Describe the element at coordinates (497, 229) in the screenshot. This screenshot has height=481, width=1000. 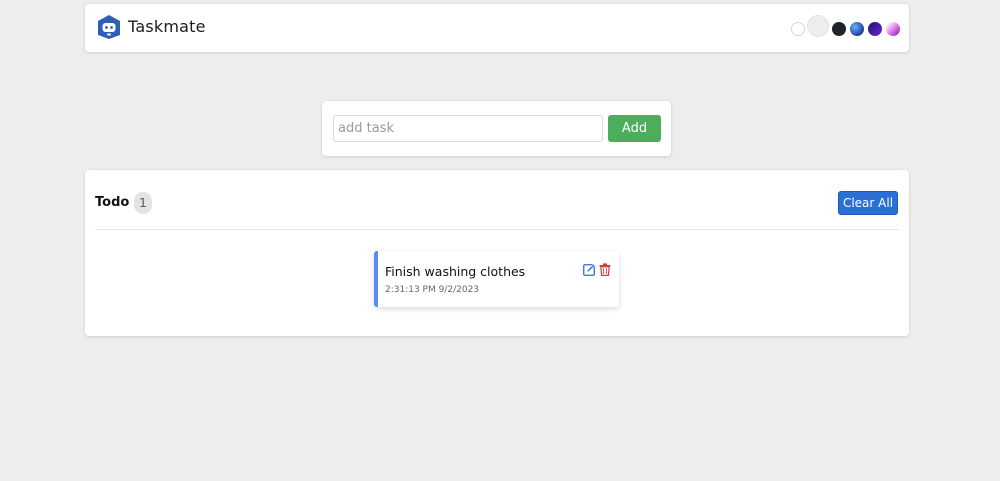
I see `divider` at that location.